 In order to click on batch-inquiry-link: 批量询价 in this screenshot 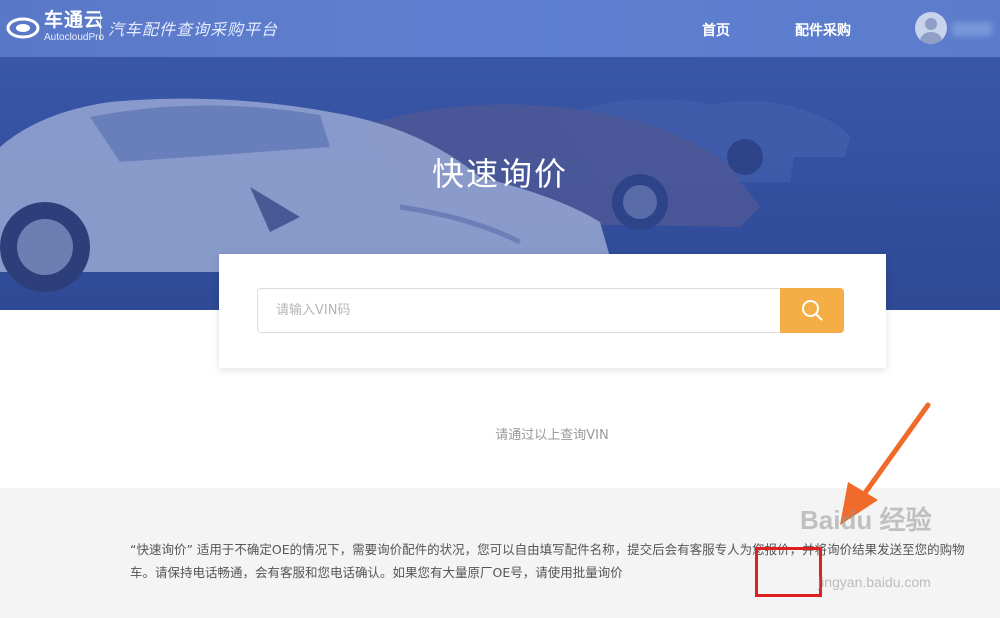, I will do `click(598, 572)`.